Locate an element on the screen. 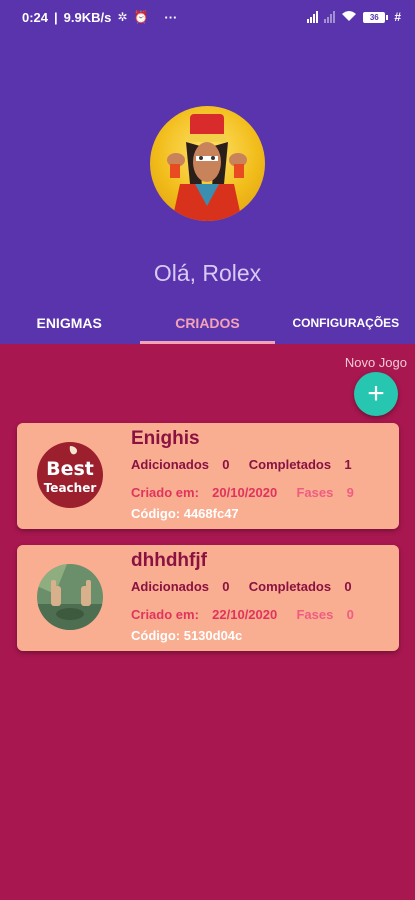  more-notifications-icon: ··· is located at coordinates (171, 17).